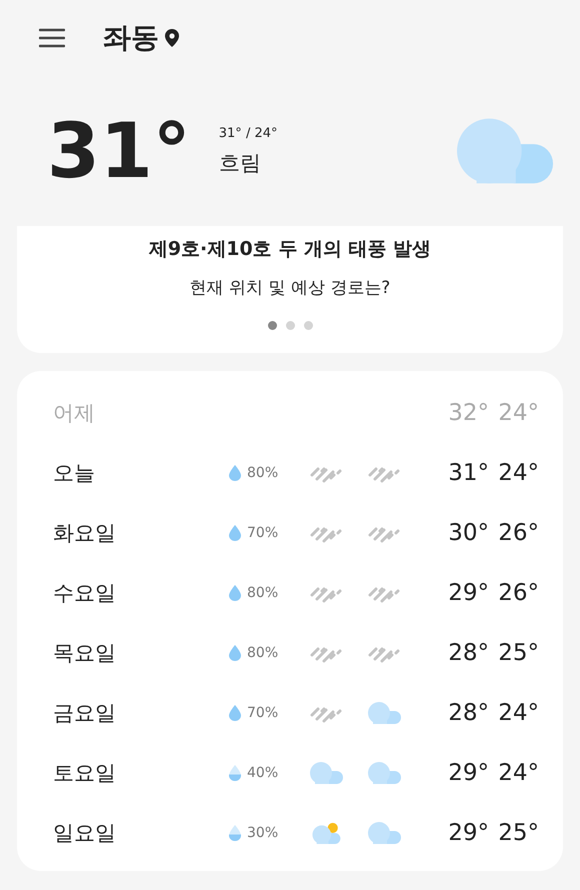  Describe the element at coordinates (248, 133) in the screenshot. I see `high-low-temperature: 31° / 24°` at that location.